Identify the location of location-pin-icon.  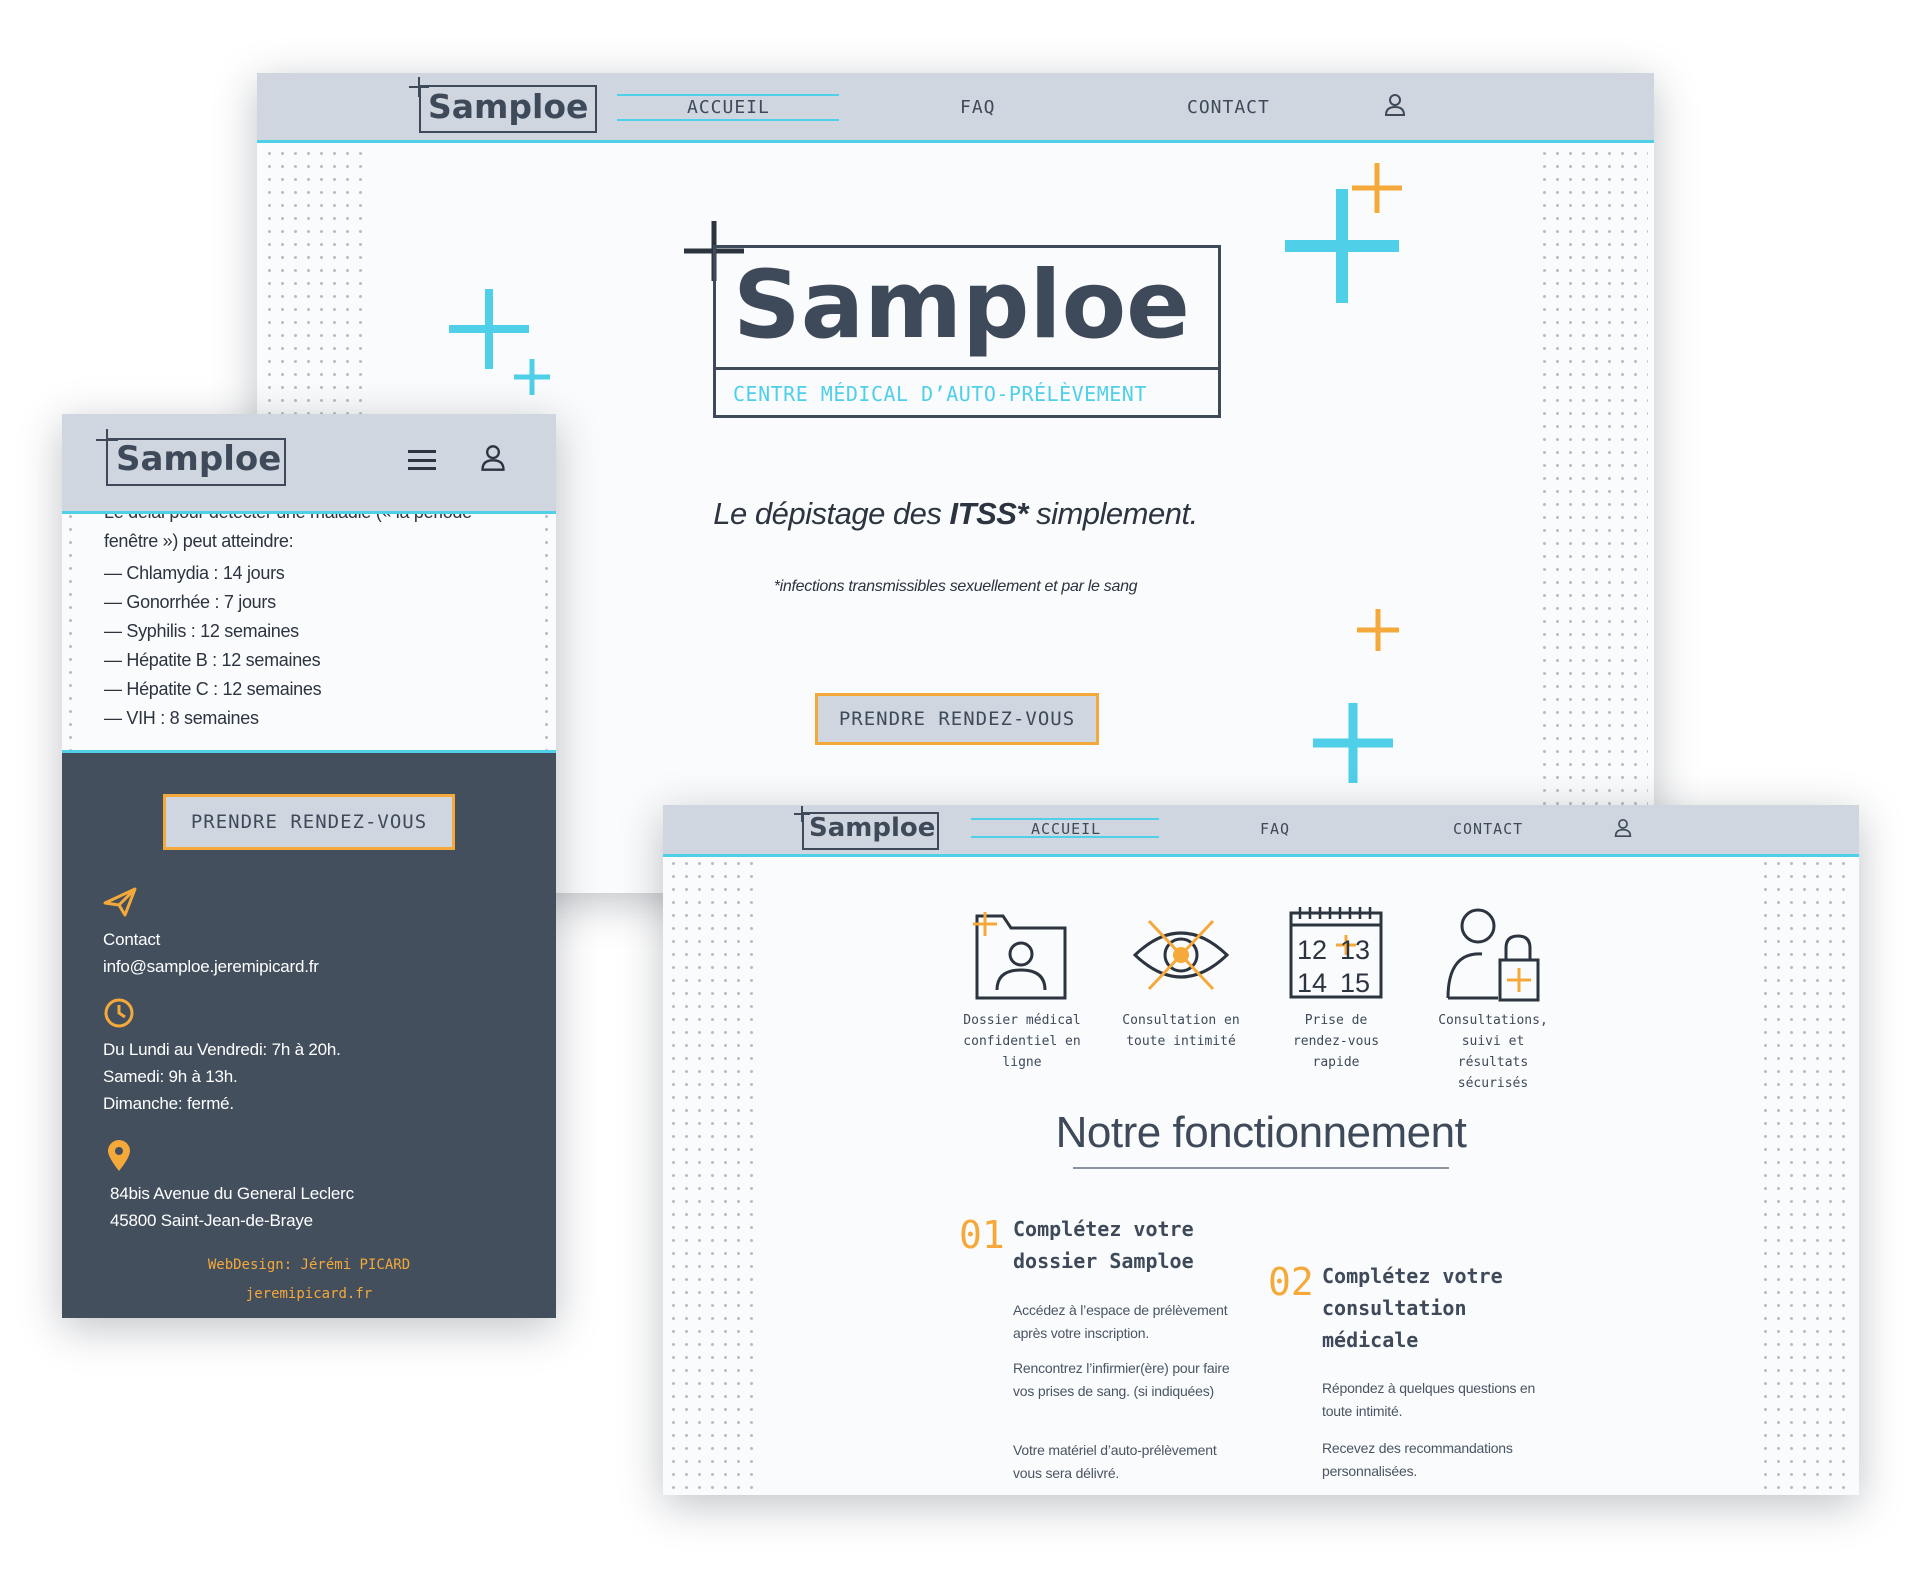
(119, 1155).